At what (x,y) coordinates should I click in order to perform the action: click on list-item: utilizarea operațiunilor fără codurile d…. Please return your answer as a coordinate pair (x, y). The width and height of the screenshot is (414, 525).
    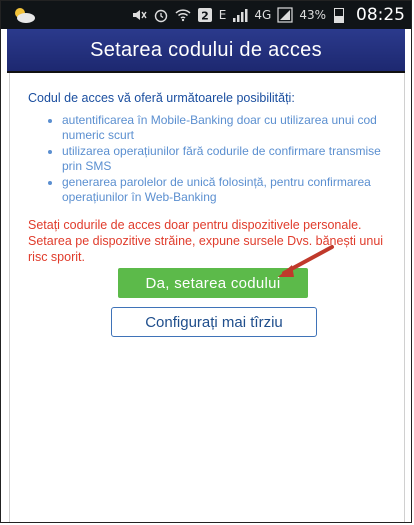
    Looking at the image, I should click on (227, 159).